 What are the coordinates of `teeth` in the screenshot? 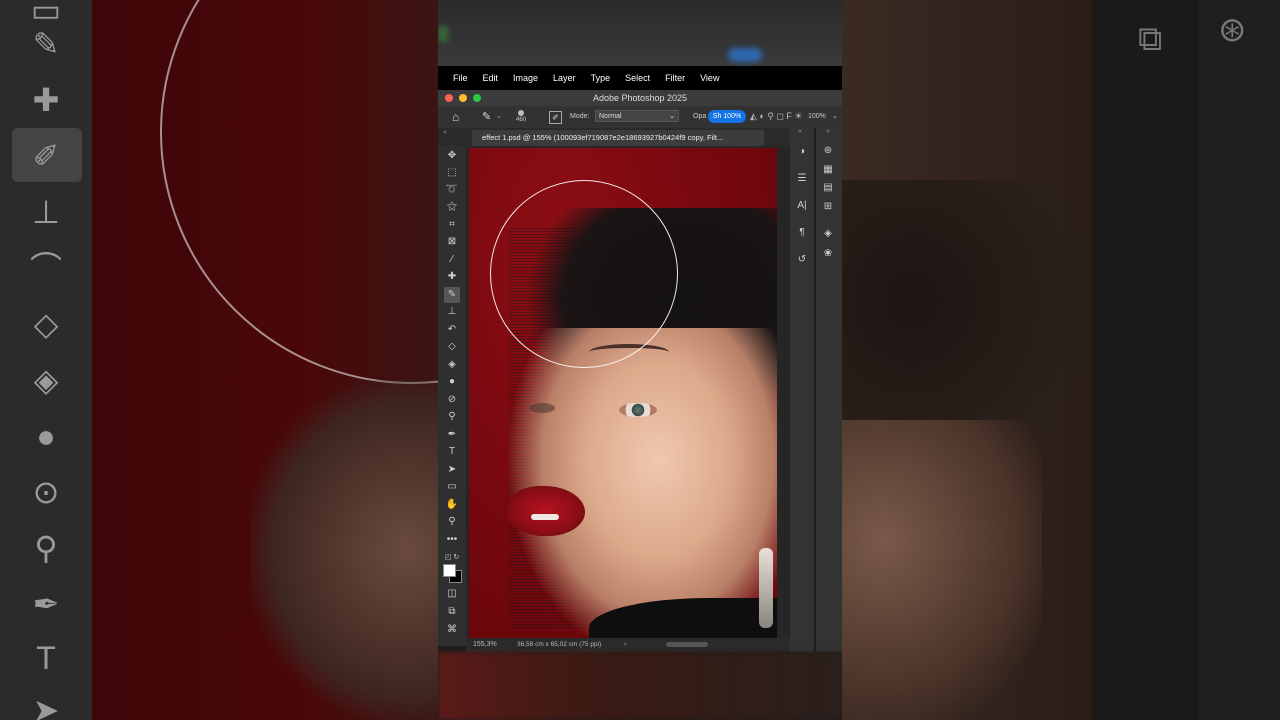 It's located at (545, 517).